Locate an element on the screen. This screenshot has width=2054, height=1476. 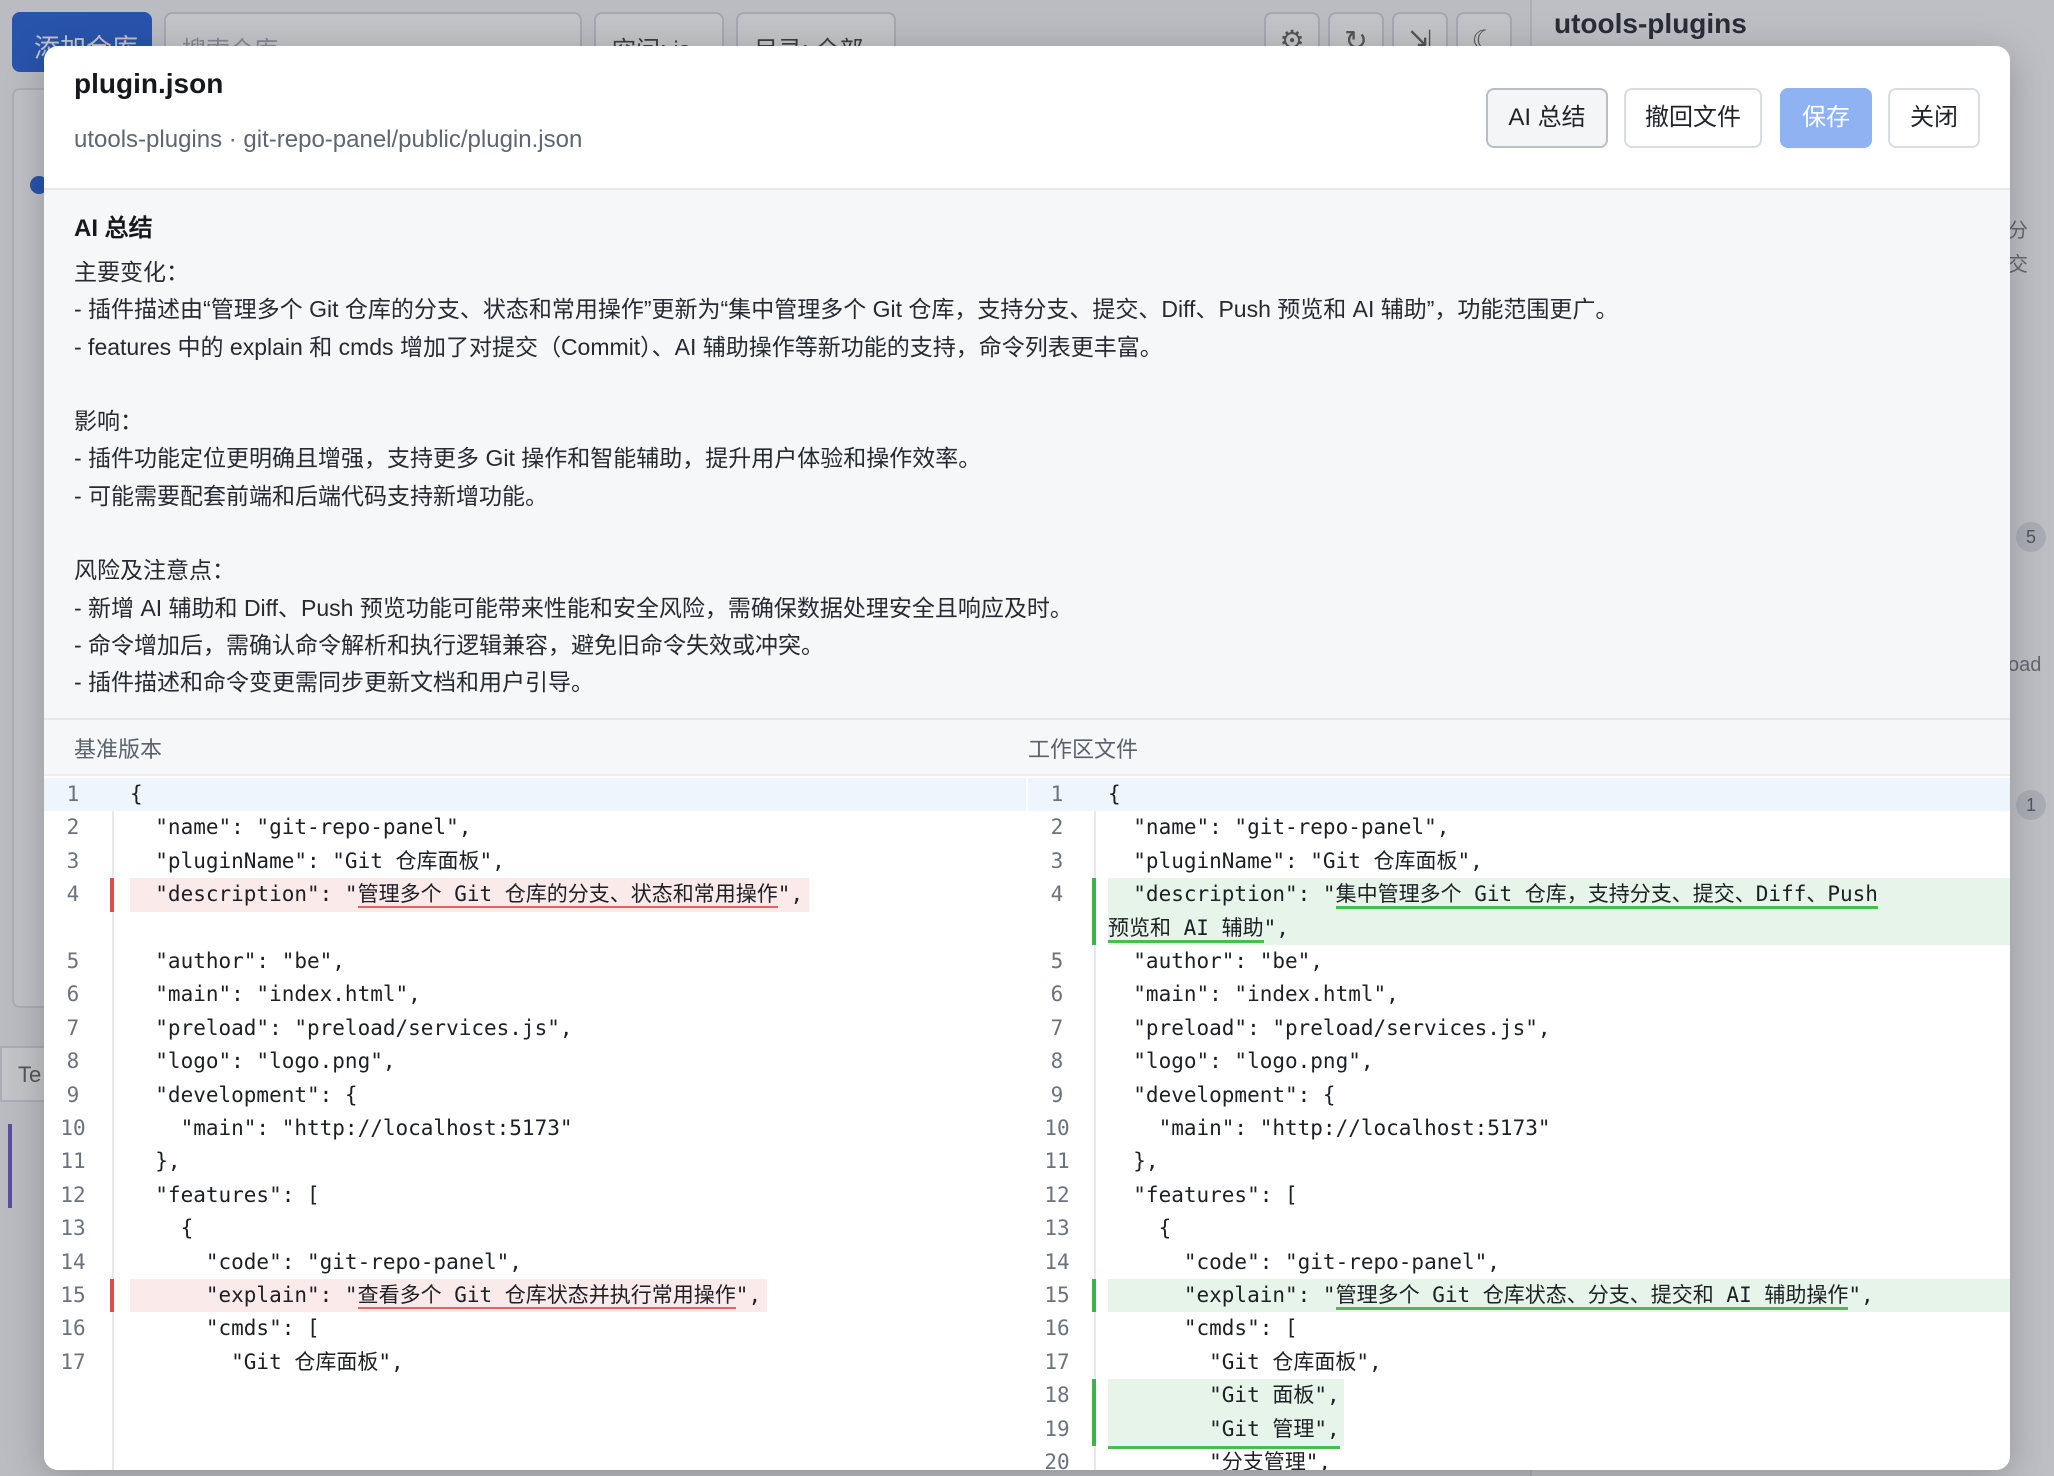
code-text: "name": "git-repo-panel", is located at coordinates (301, 827).